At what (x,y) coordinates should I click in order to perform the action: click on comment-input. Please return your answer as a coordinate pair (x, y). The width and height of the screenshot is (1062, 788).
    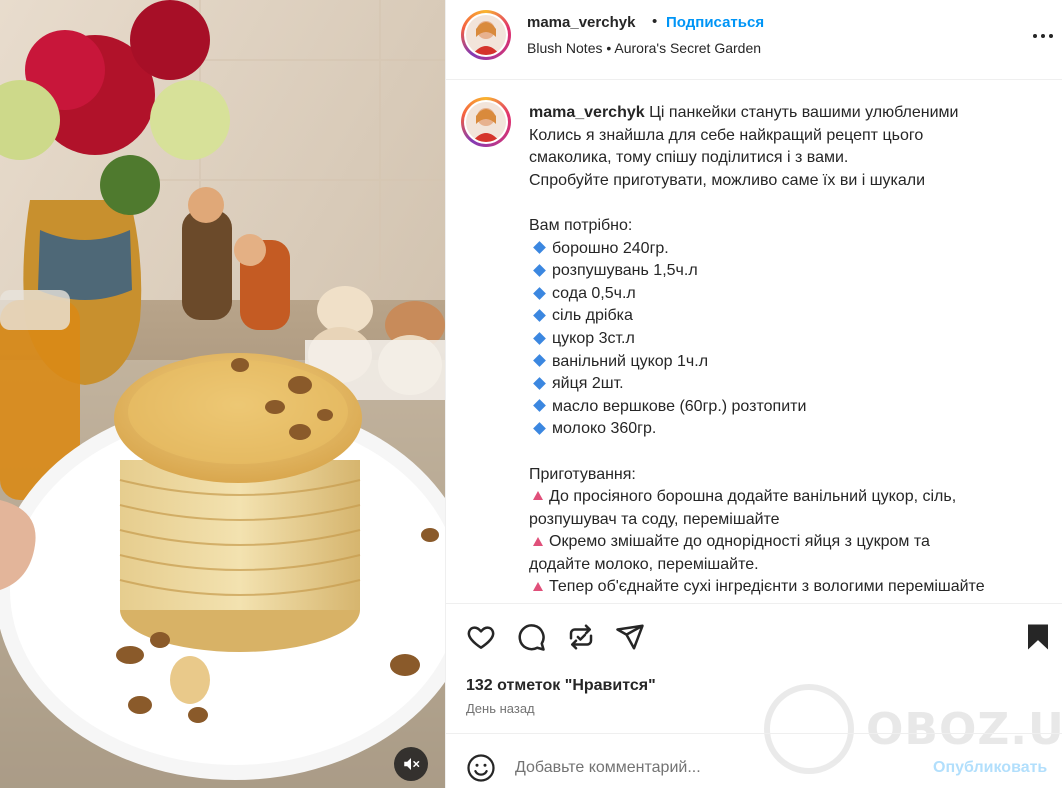
    Looking at the image, I should click on (715, 768).